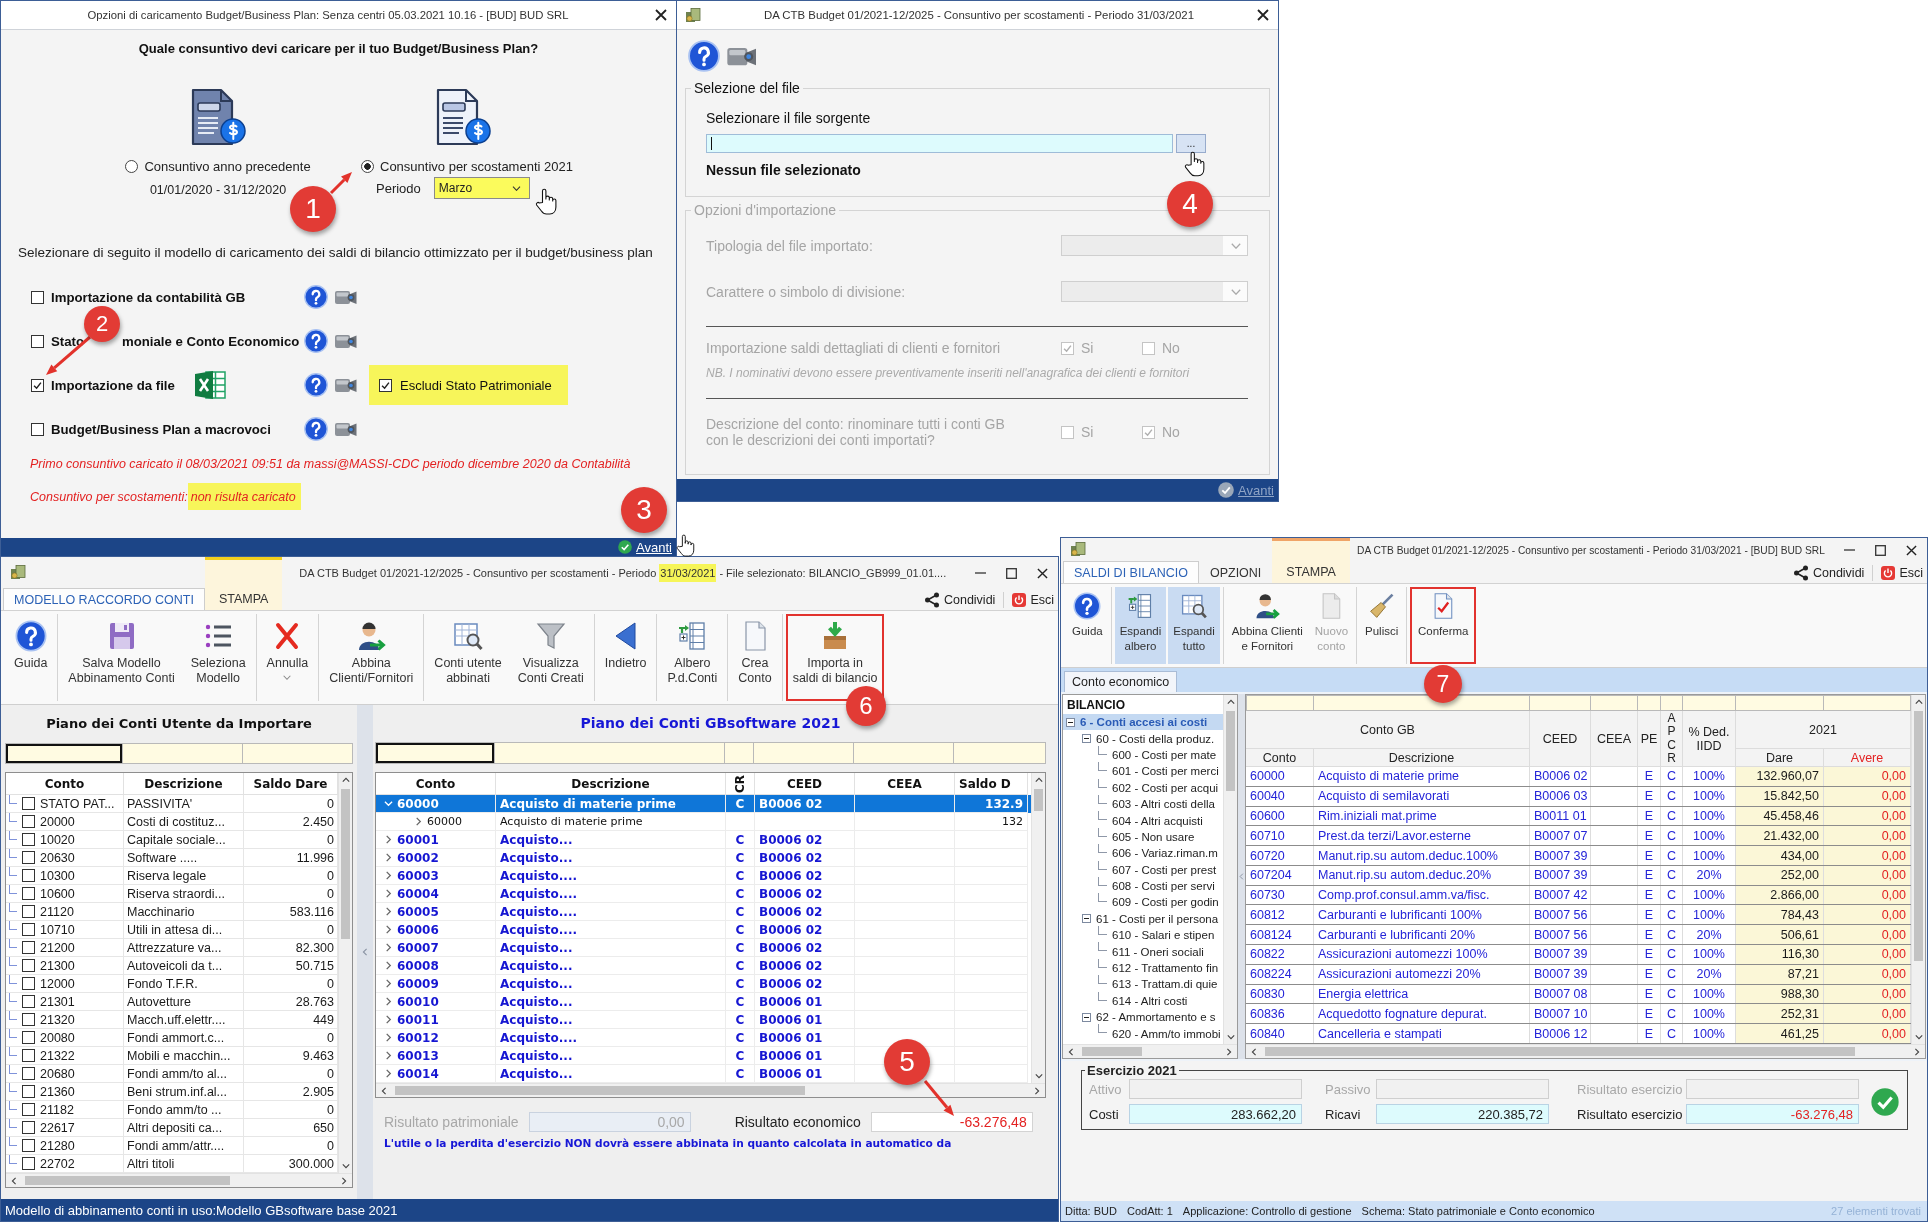 Image resolution: width=1928 pixels, height=1222 pixels. Describe the element at coordinates (287, 657) in the screenshot. I see `toolbar-button: Annulla` at that location.